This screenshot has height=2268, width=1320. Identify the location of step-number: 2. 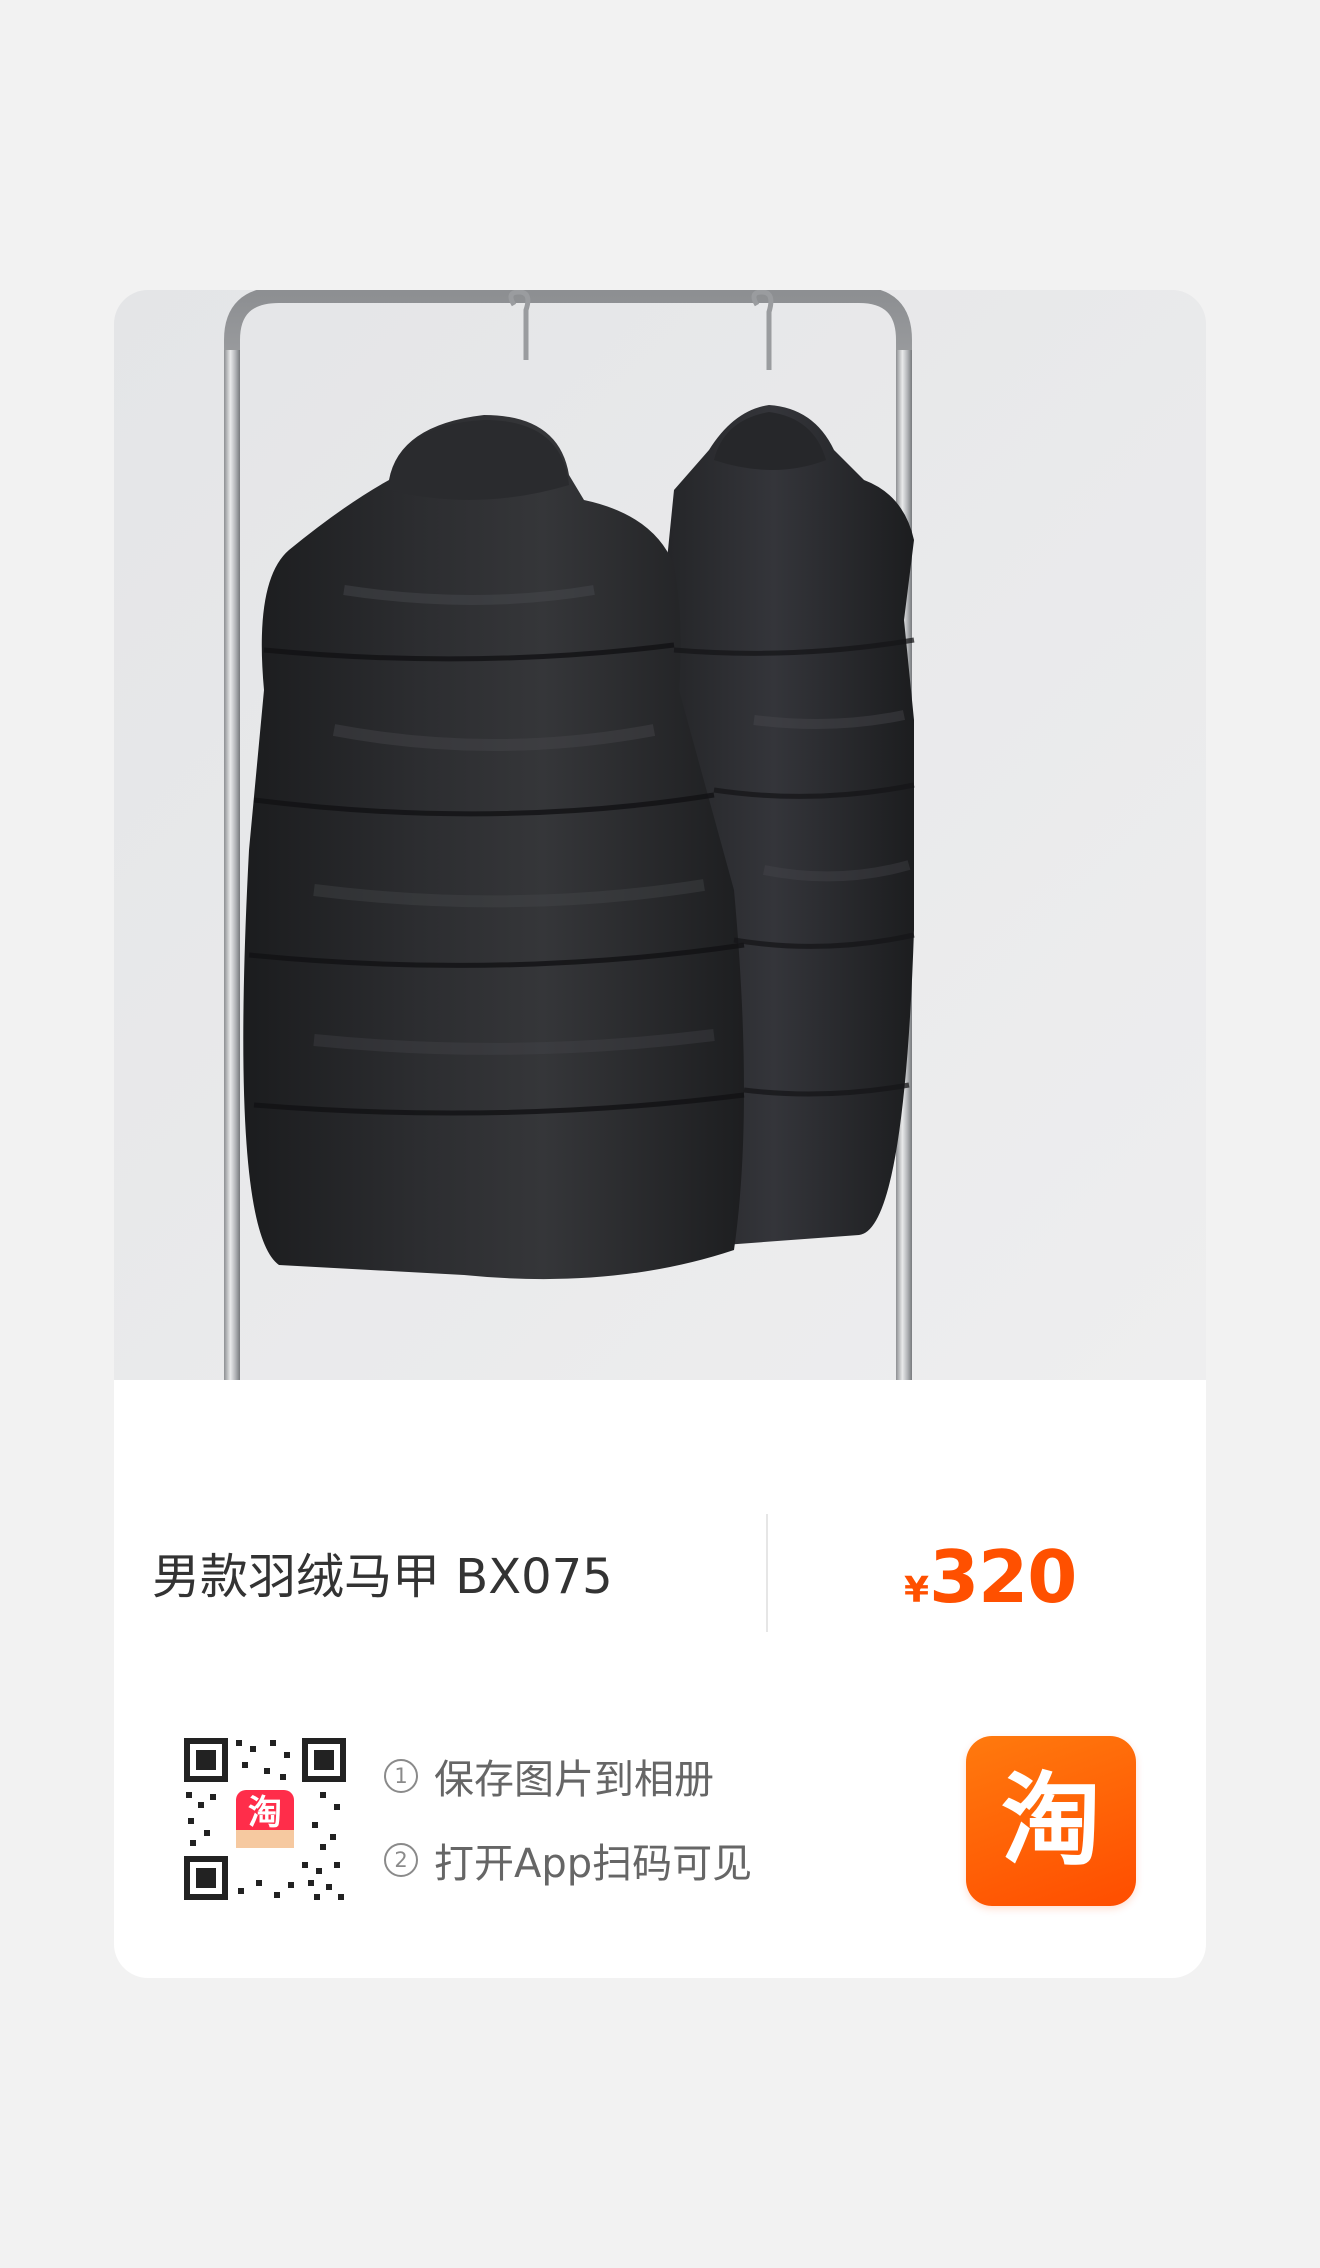
(401, 1860).